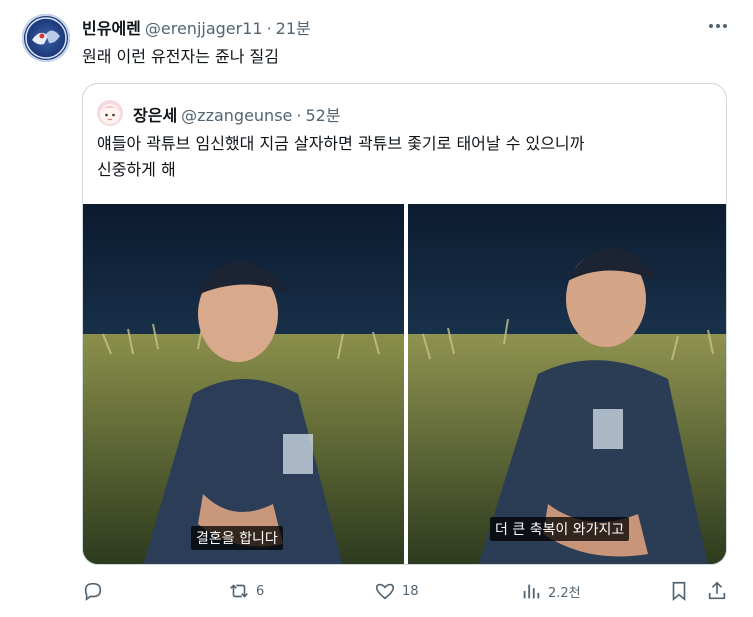 This screenshot has height=617, width=753. I want to click on more-horizontal-icon, so click(718, 26).